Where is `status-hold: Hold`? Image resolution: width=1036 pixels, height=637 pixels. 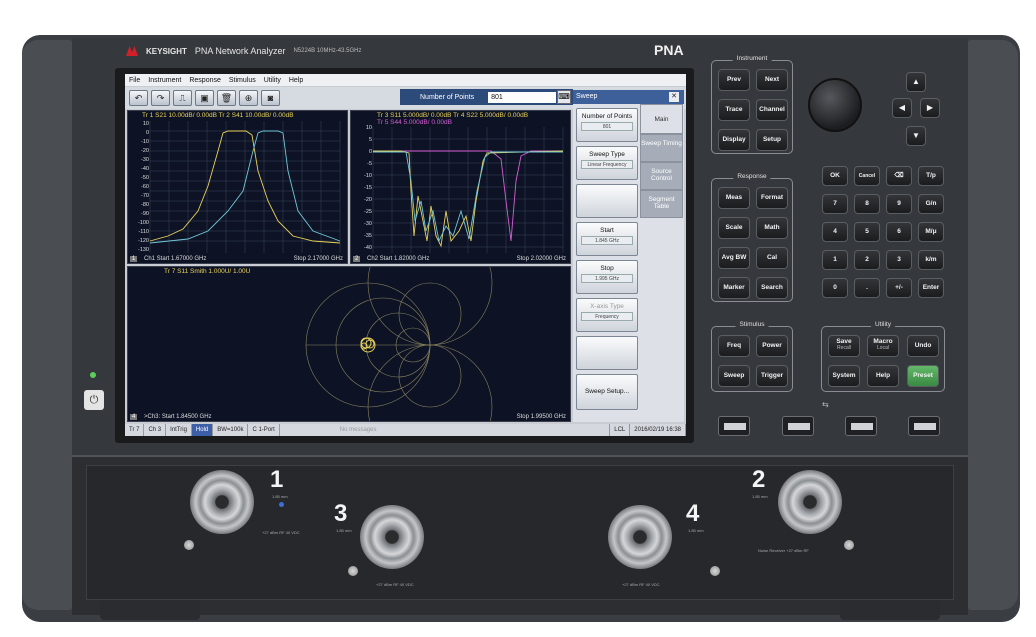 status-hold: Hold is located at coordinates (202, 430).